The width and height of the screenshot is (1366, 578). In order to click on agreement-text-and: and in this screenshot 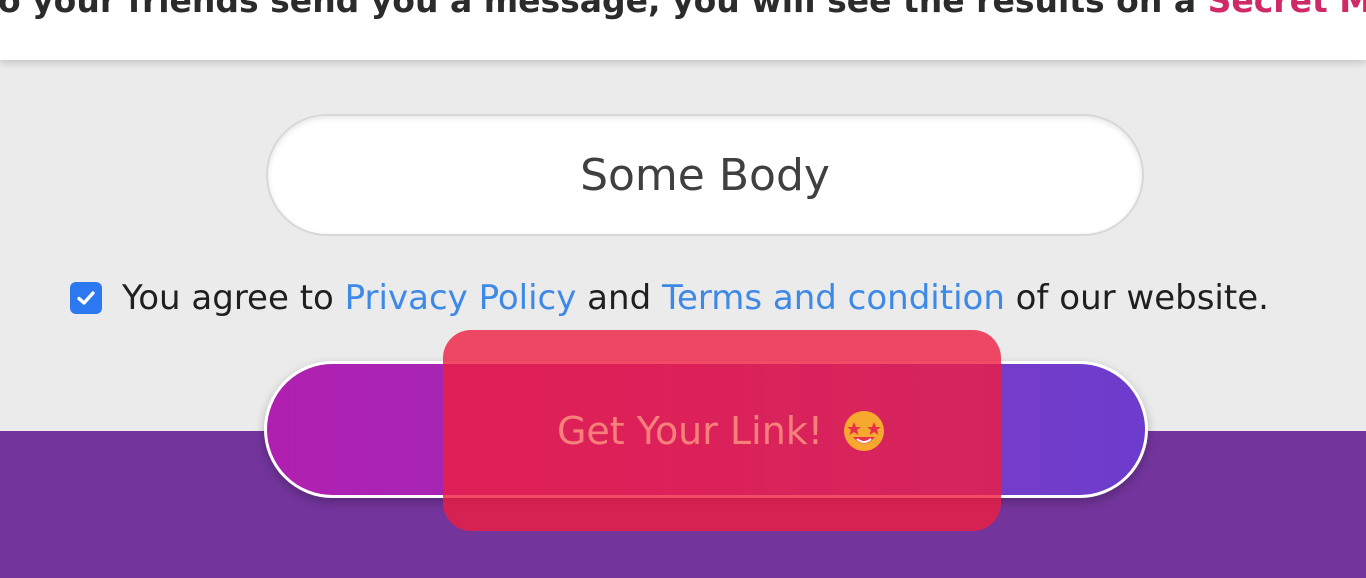, I will do `click(619, 298)`.